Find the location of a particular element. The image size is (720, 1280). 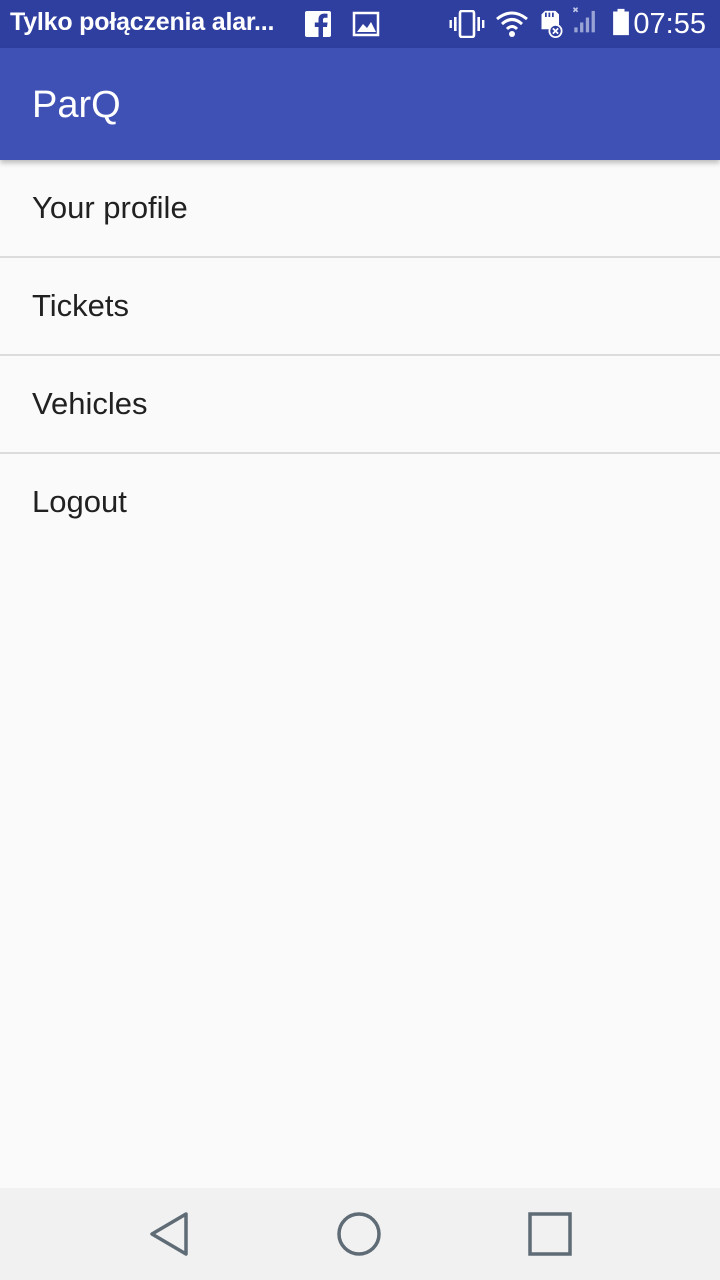

vibrate-icon is located at coordinates (467, 24).